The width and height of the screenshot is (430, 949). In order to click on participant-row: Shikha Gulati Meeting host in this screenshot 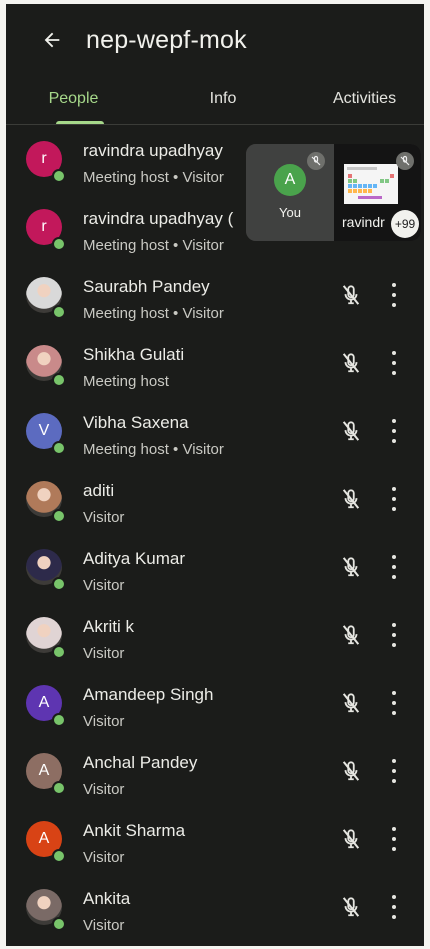, I will do `click(215, 363)`.